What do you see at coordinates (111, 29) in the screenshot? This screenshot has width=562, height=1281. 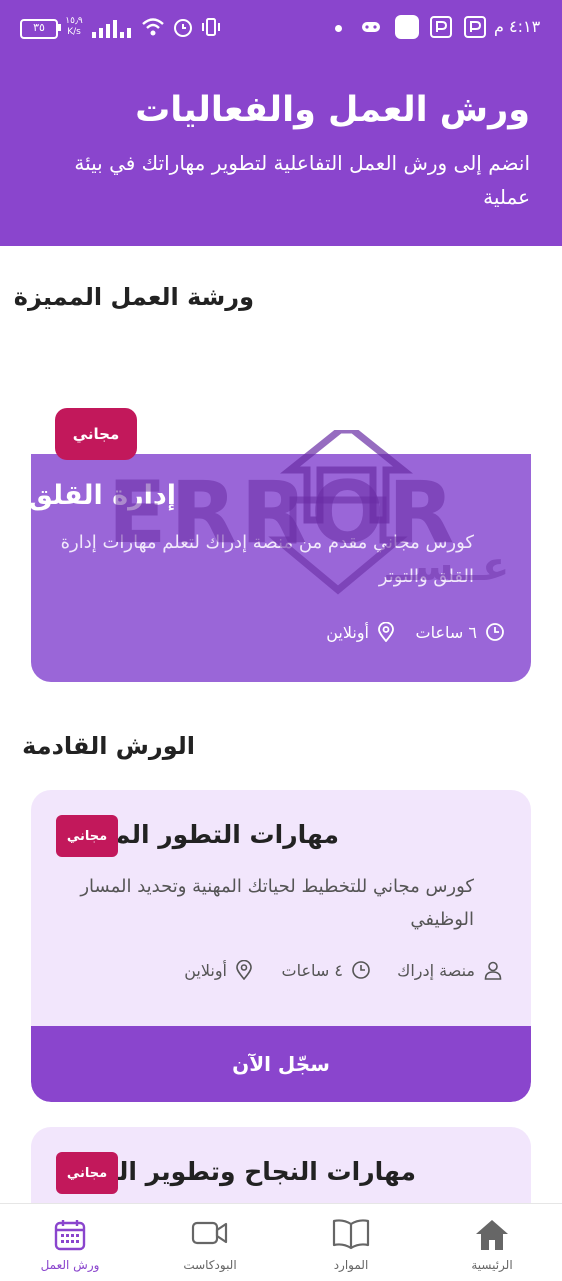 I see `signal-icon` at bounding box center [111, 29].